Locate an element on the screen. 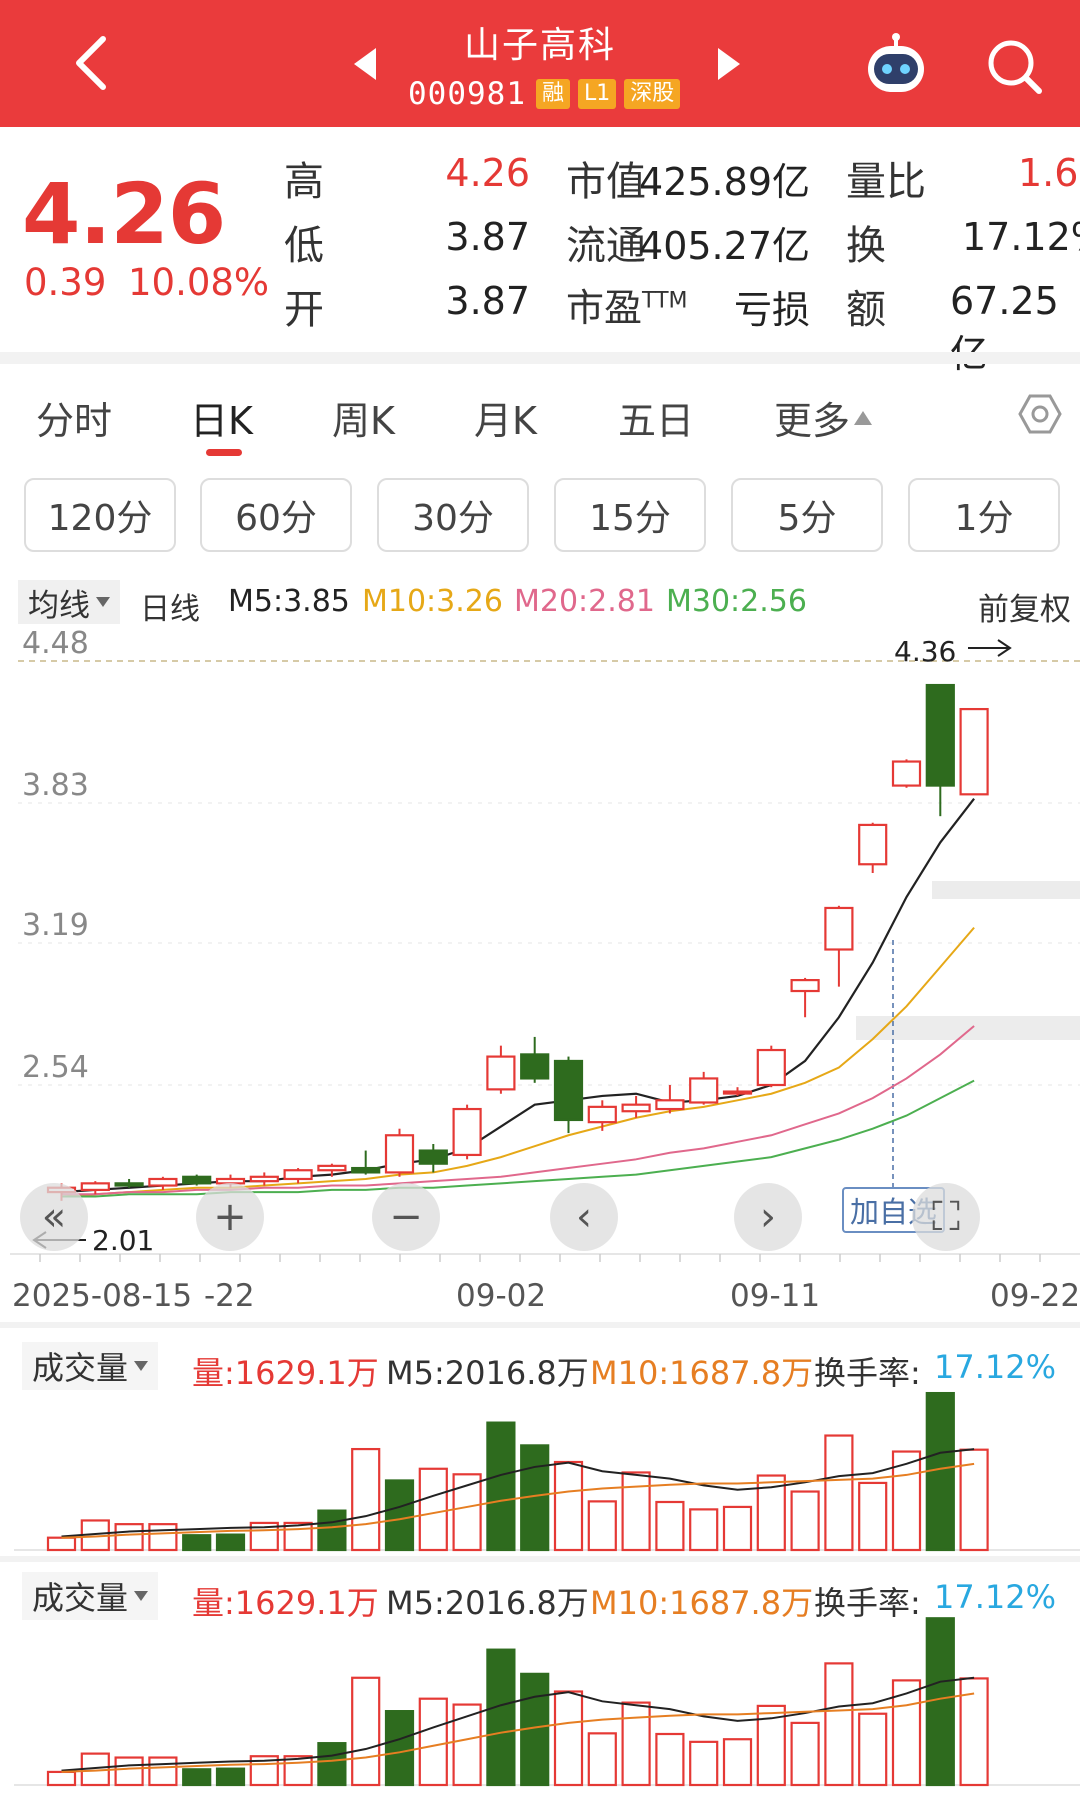  chevron-right-icon: › is located at coordinates (768, 1217).